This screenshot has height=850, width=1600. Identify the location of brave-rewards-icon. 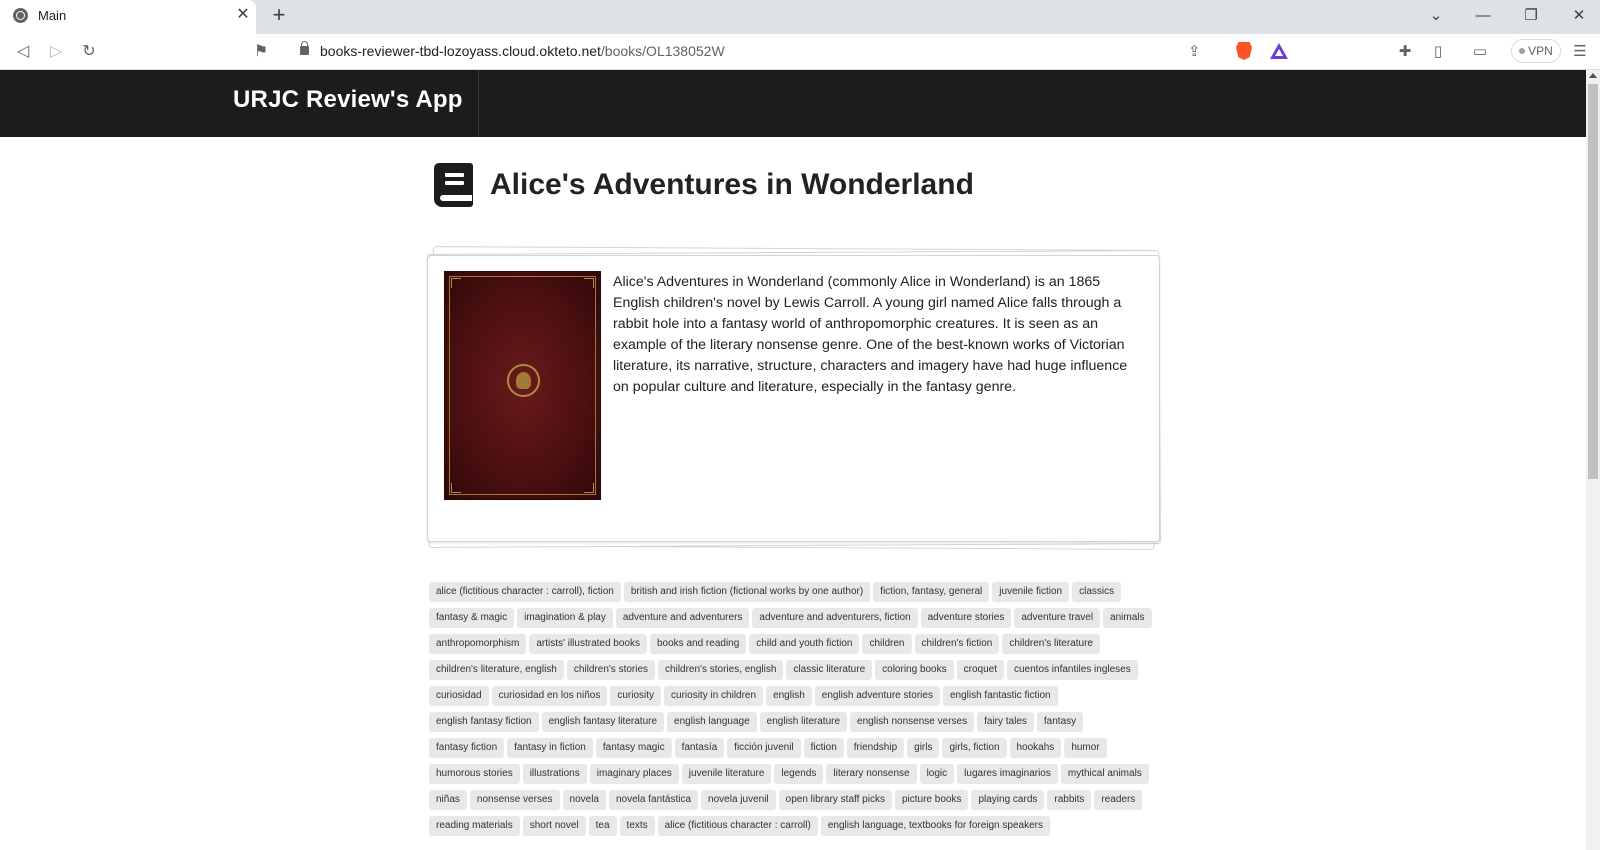
(1279, 51).